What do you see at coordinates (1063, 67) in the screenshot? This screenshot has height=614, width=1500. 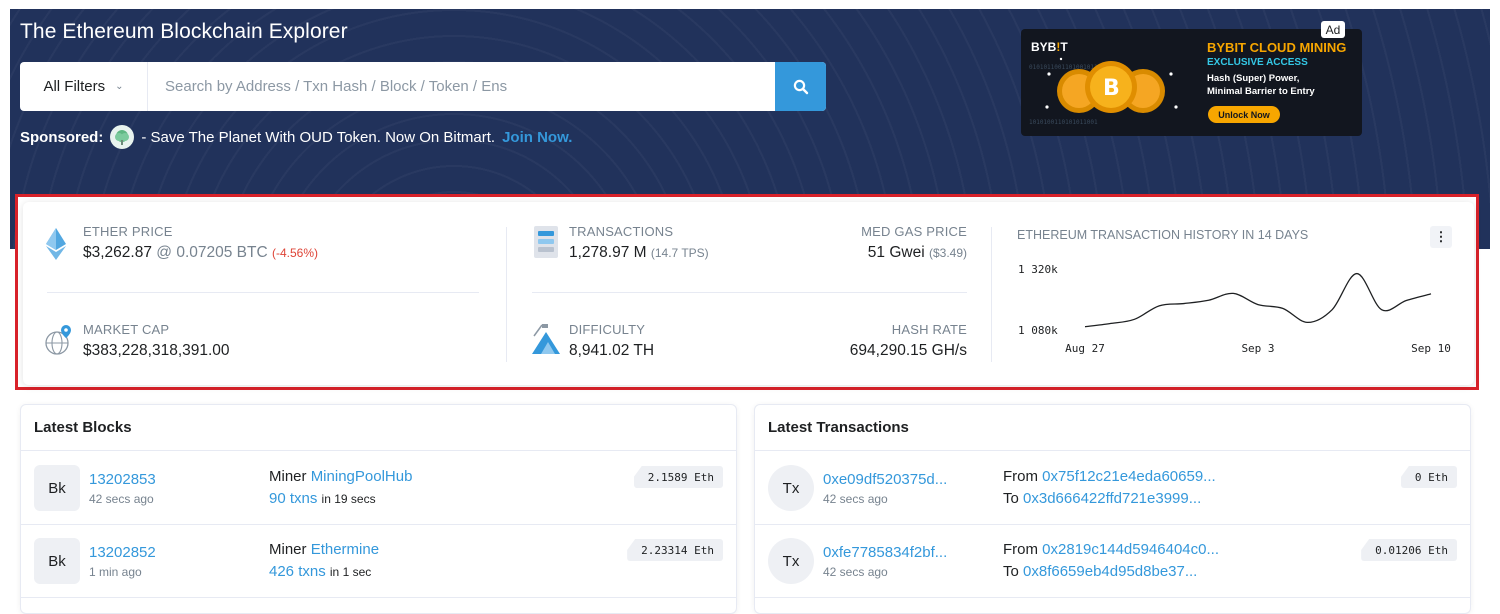 I see `svg-text: 0101011001101001011` at bounding box center [1063, 67].